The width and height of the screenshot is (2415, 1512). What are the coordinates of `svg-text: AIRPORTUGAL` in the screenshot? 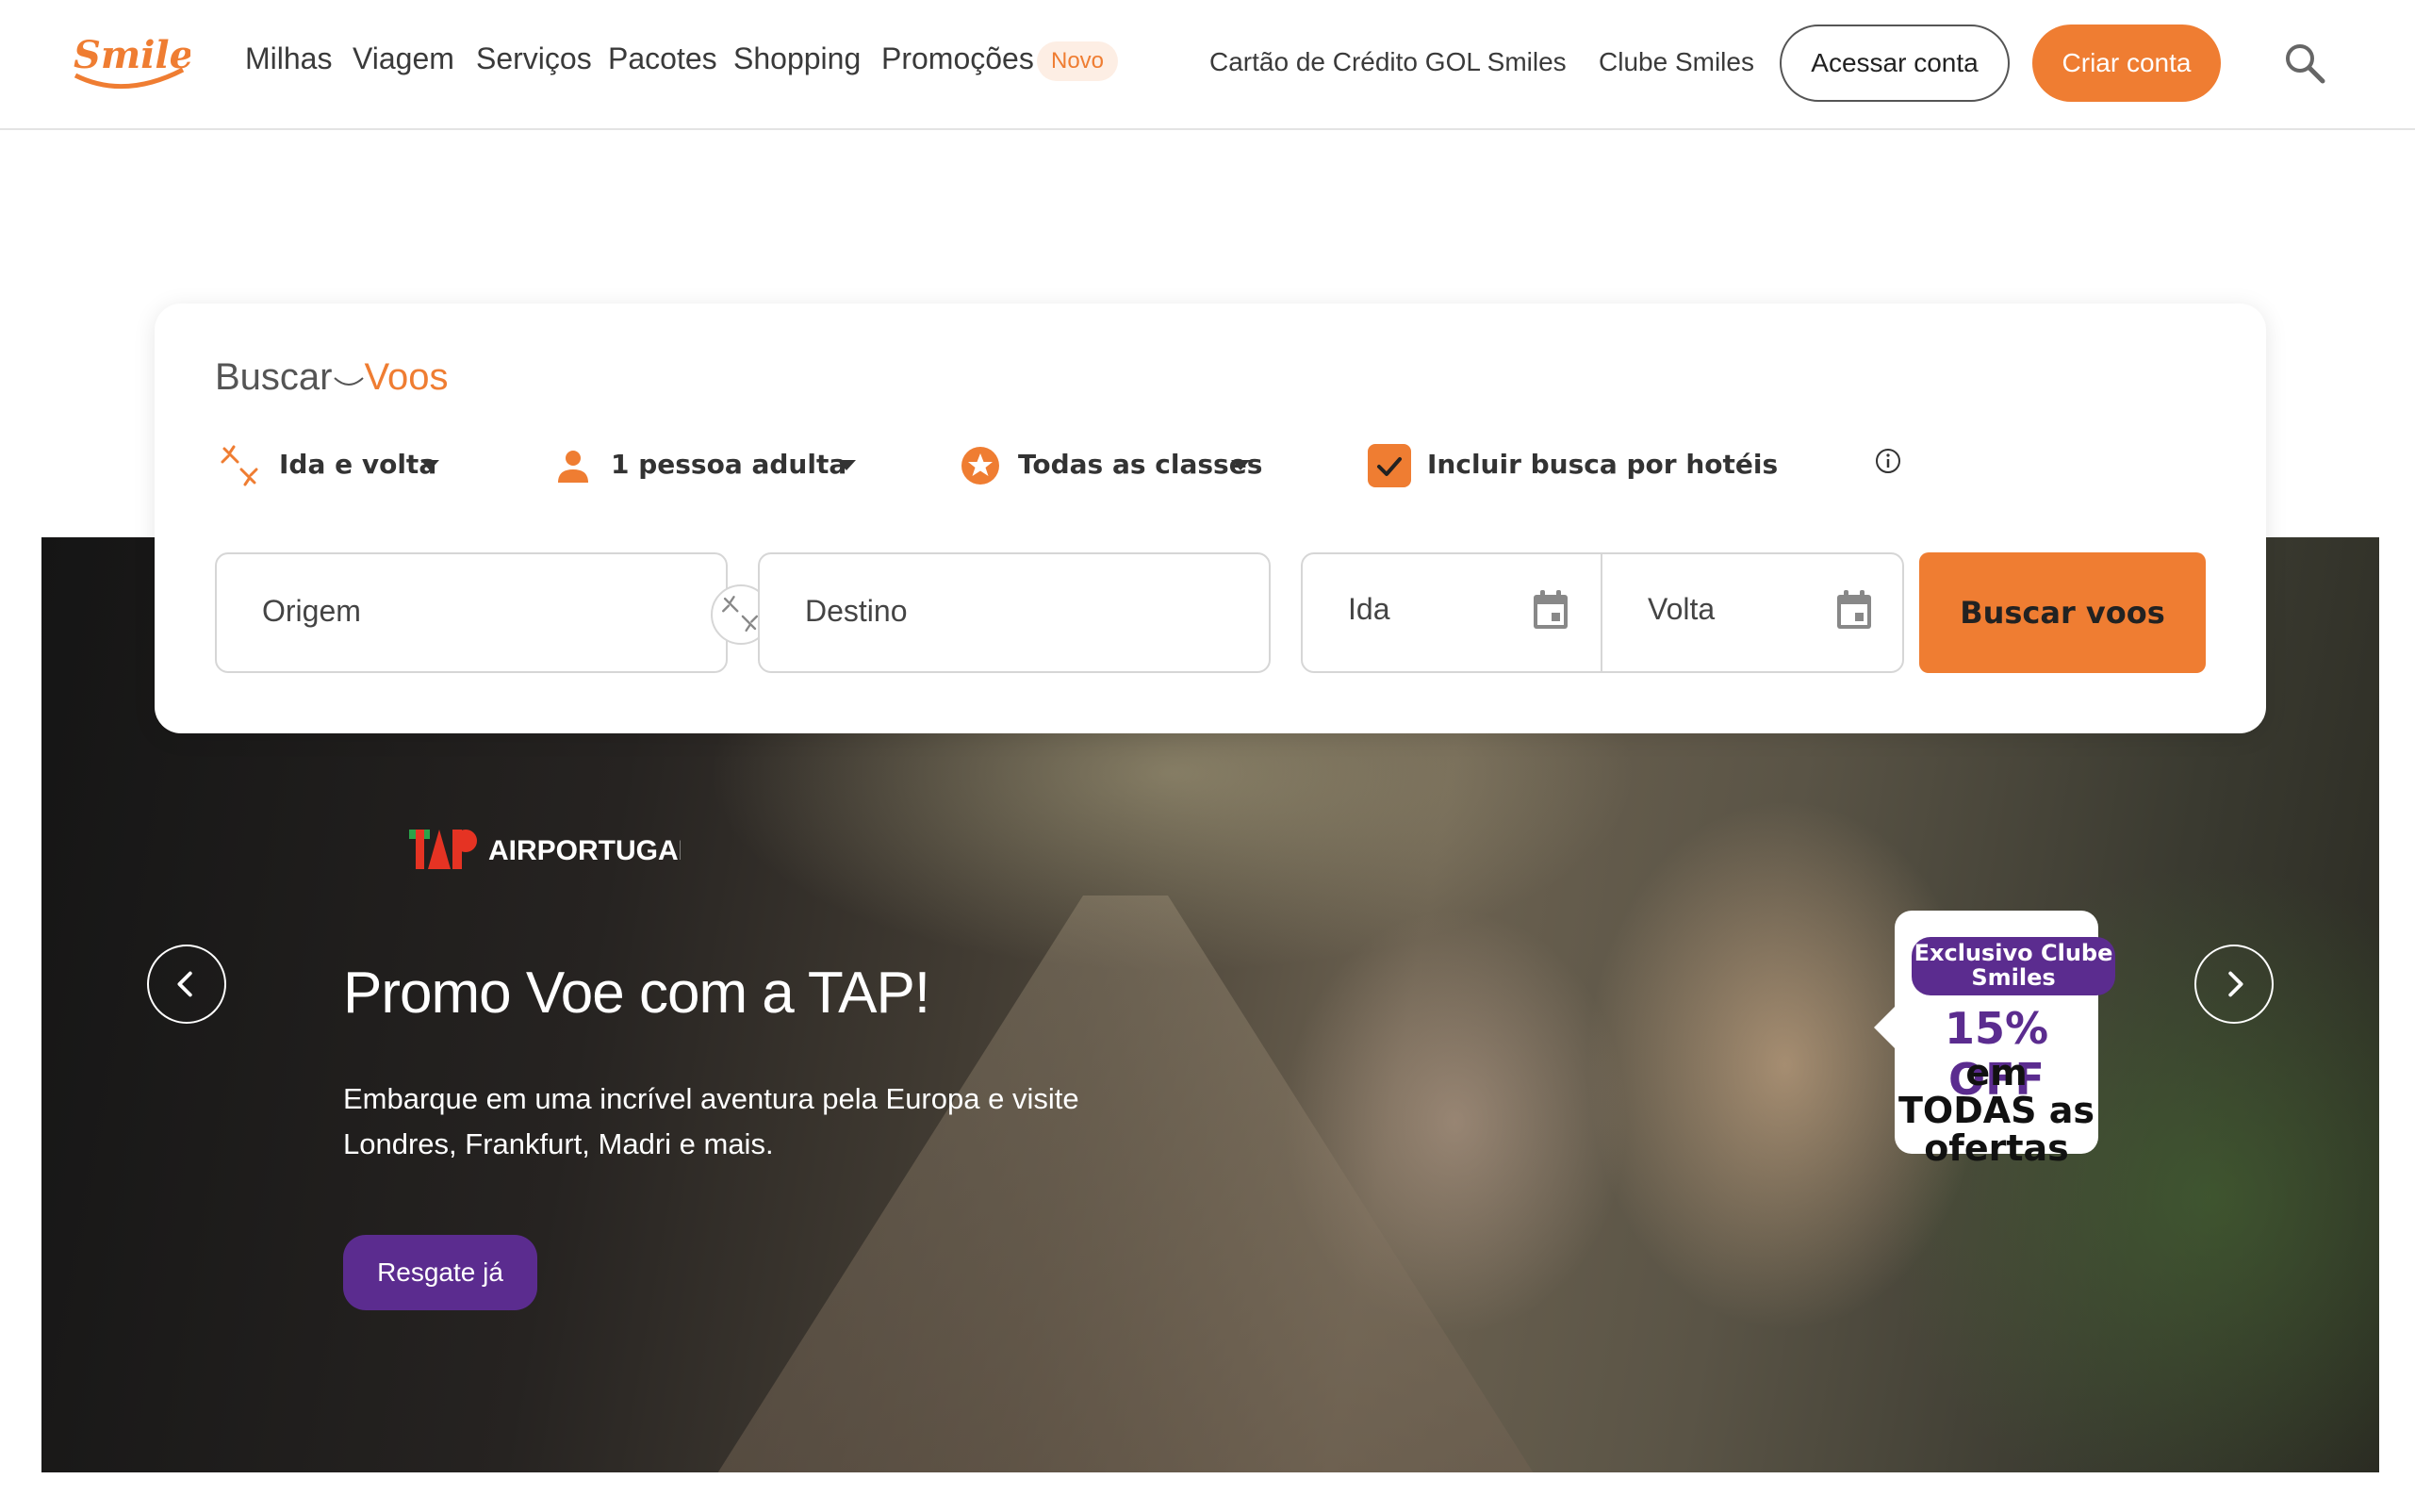 It's located at (585, 851).